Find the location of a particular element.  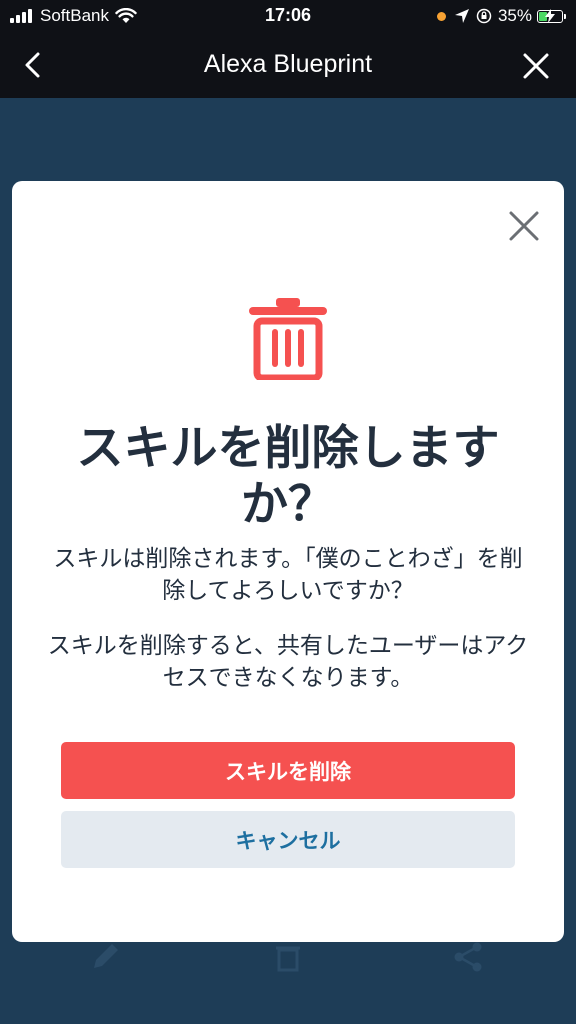

delete-skill-button: スキルを削除 is located at coordinates (288, 770).